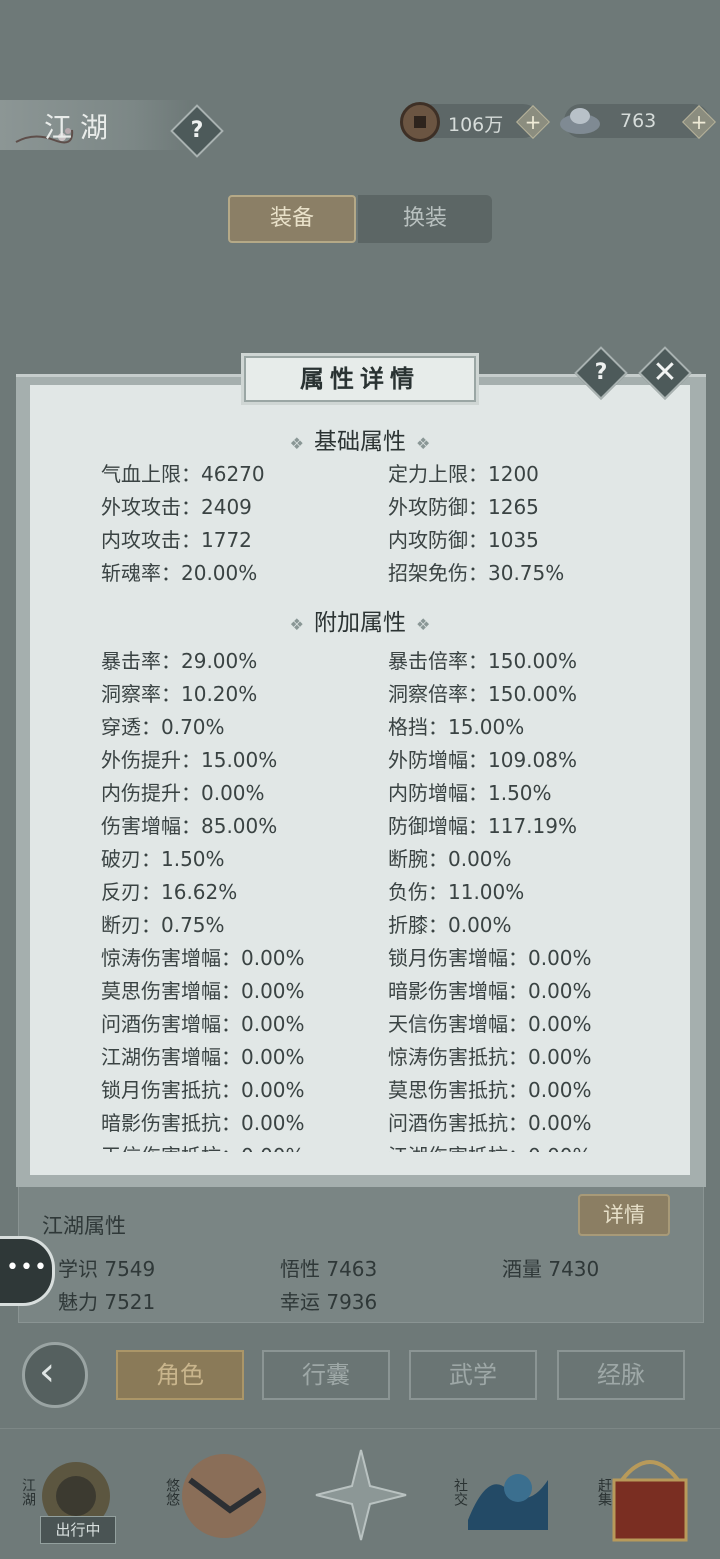  Describe the element at coordinates (463, 474) in the screenshot. I see `stat-item: 定力上限：1200` at that location.